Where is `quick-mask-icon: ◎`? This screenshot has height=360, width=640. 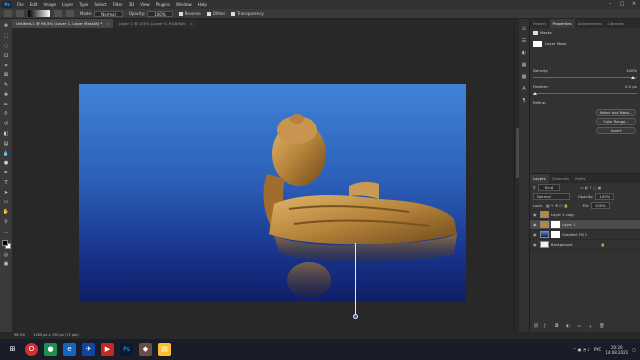 quick-mask-icon: ◎ is located at coordinates (6, 255).